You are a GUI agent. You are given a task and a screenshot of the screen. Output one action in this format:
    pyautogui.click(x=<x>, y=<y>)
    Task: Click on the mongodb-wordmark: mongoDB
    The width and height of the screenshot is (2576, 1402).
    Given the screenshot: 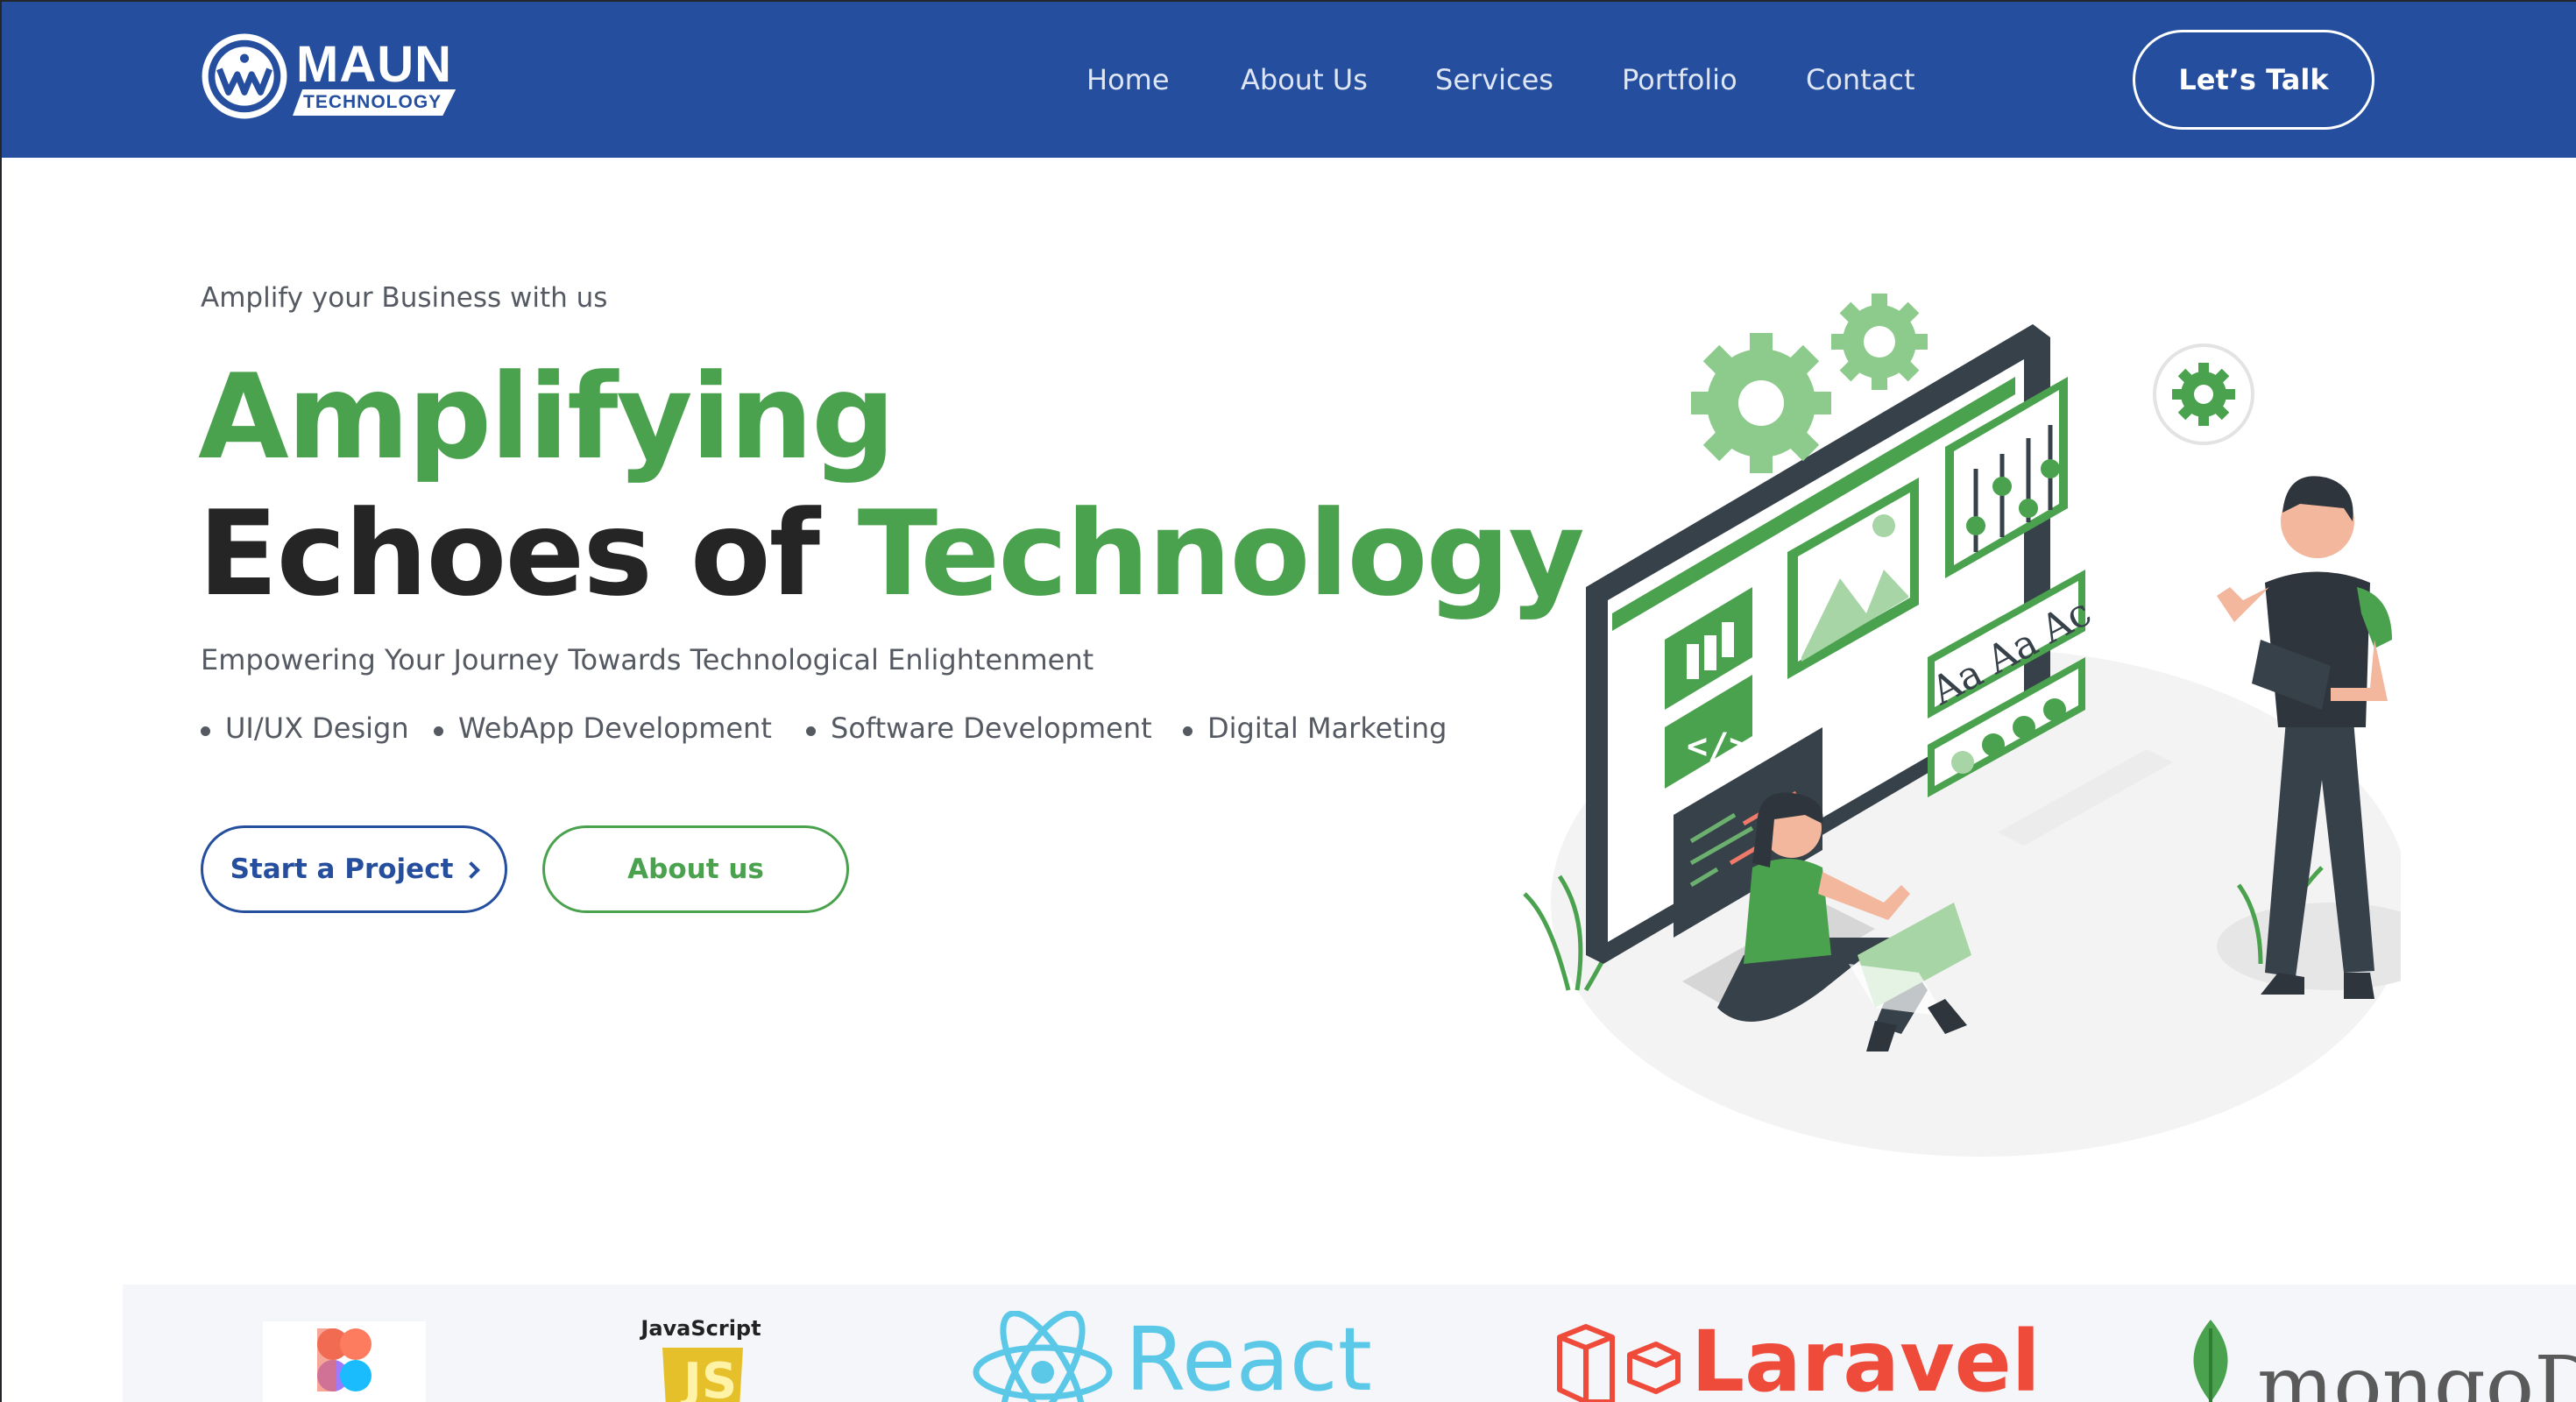 What is the action you would take?
    pyautogui.click(x=2416, y=1370)
    